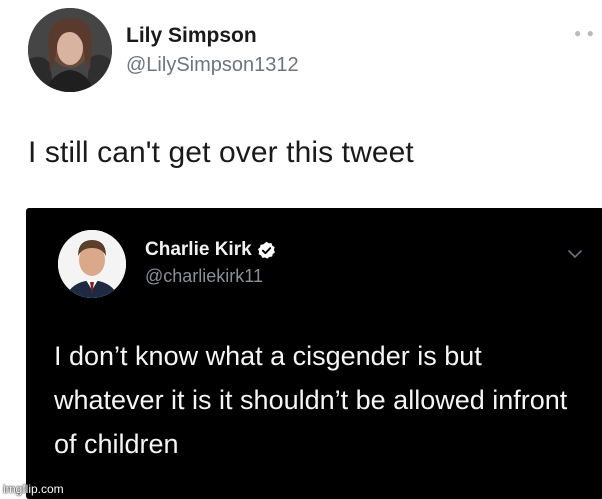 The height and width of the screenshot is (499, 602). What do you see at coordinates (212, 65) in the screenshot?
I see `author-handle: @LilySimpson1312` at bounding box center [212, 65].